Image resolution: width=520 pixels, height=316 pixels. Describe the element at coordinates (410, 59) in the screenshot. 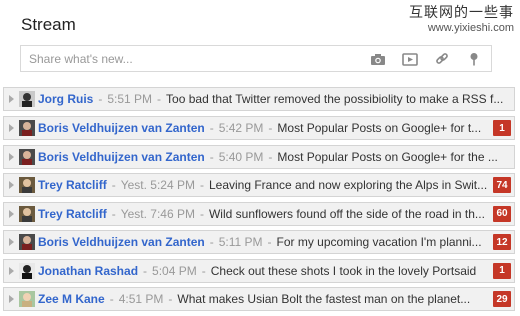

I see `video-icon` at that location.